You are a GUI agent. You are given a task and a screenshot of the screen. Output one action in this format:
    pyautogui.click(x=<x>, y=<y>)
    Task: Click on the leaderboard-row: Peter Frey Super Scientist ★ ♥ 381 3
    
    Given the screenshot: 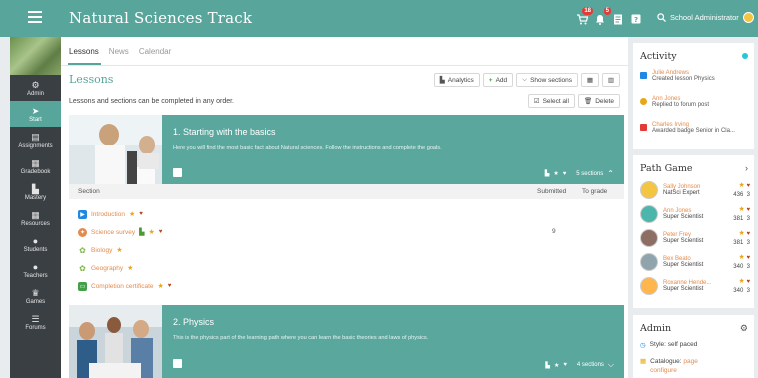 What is the action you would take?
    pyautogui.click(x=695, y=238)
    